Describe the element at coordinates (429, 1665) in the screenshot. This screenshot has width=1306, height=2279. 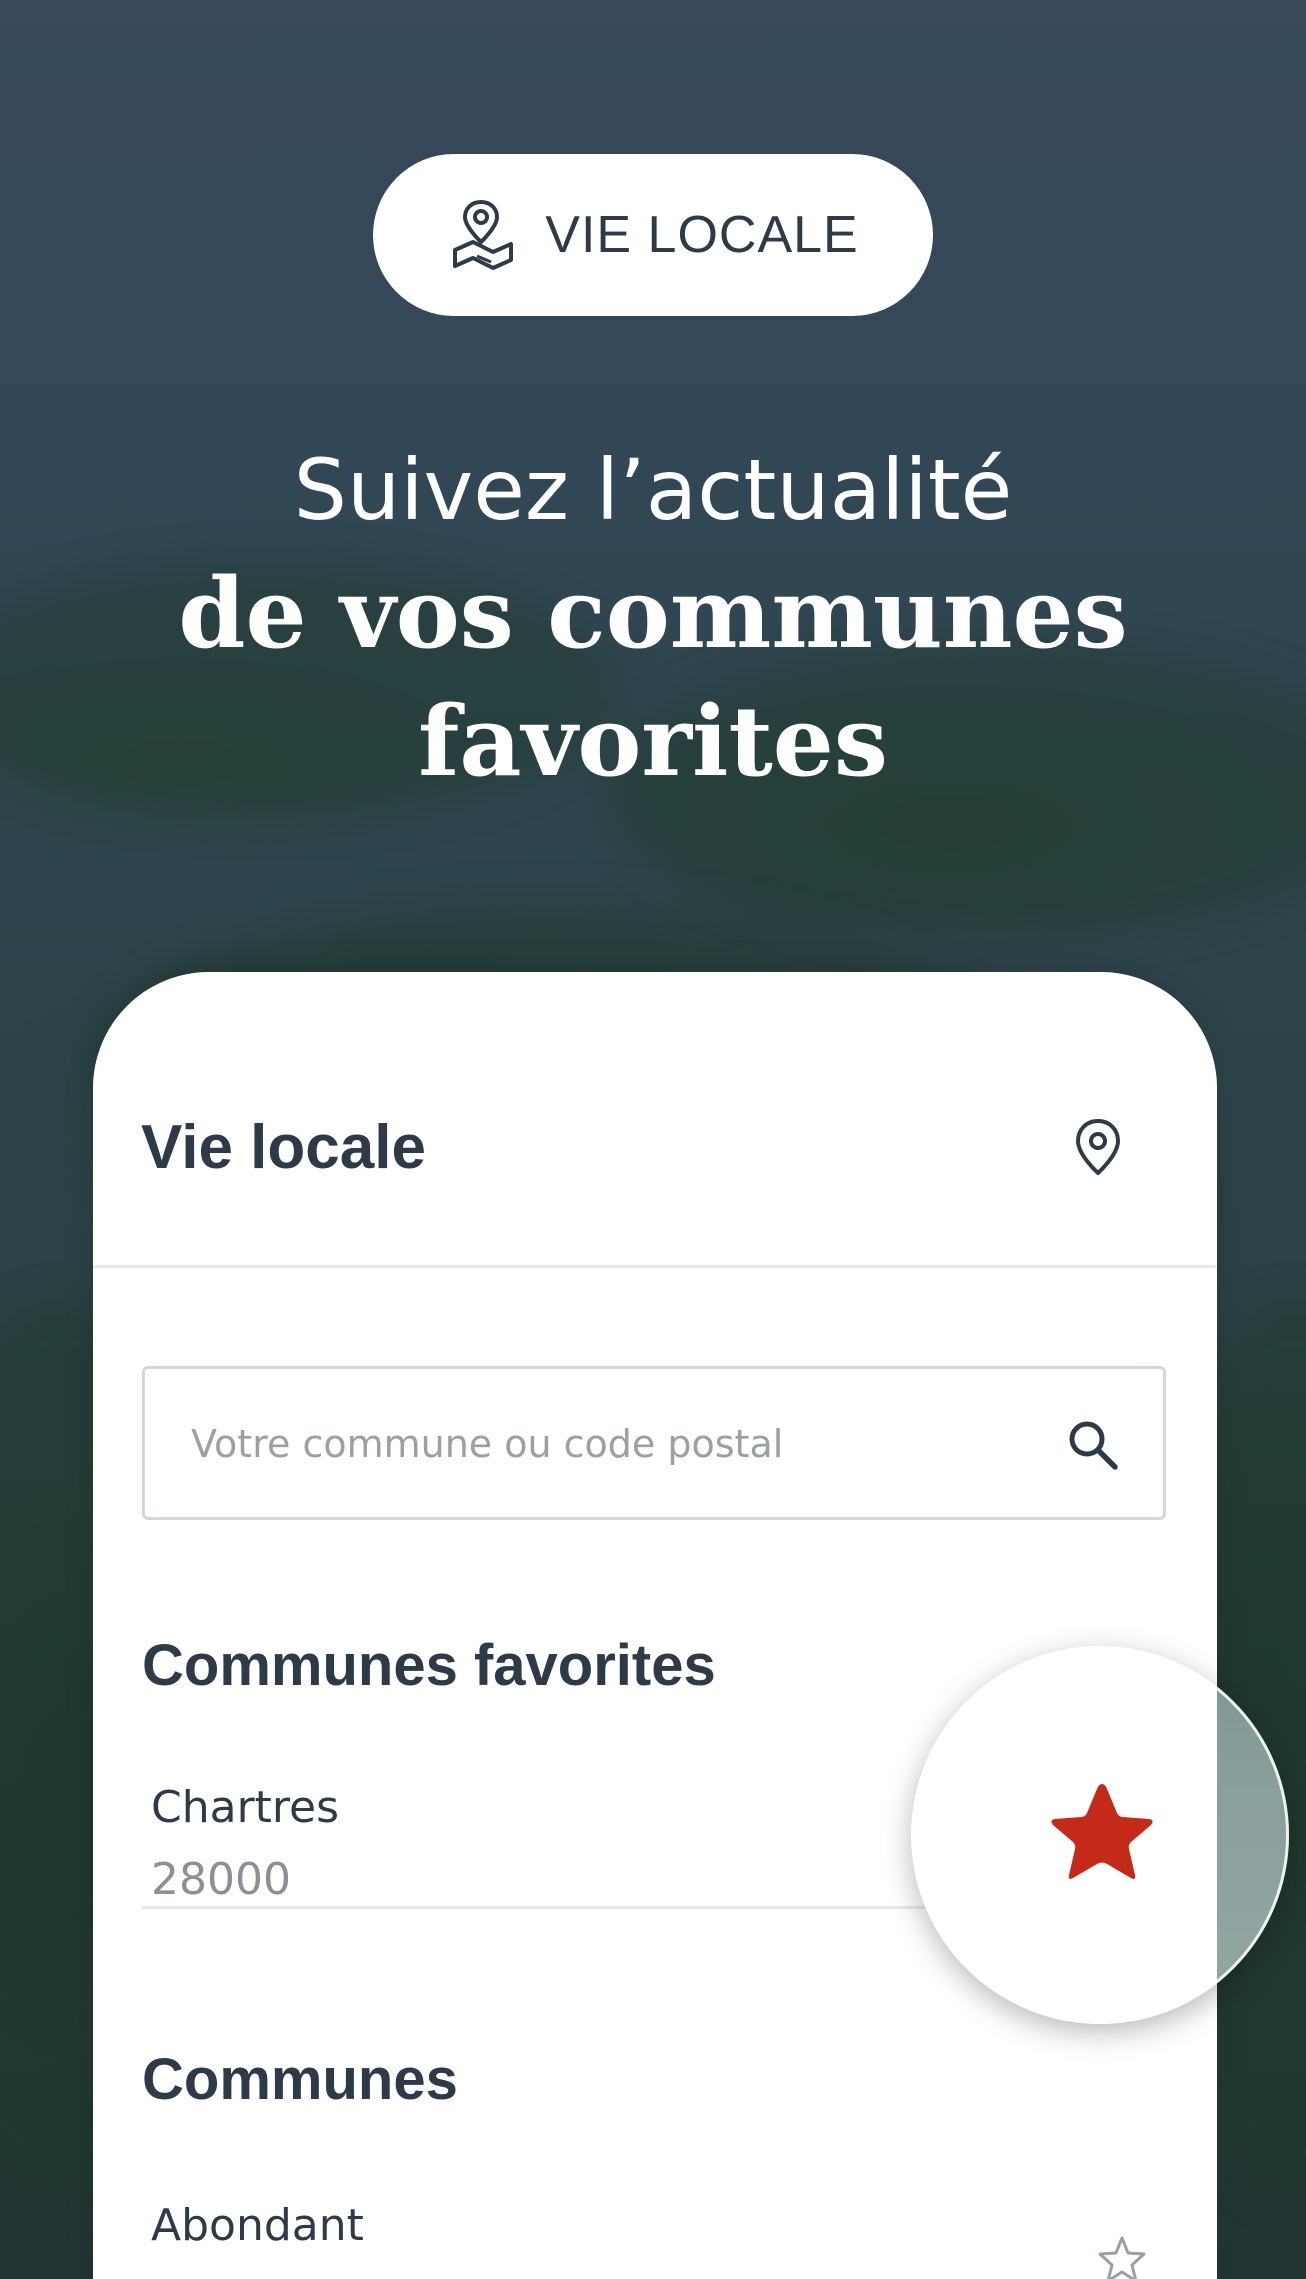
I see `favorites-section-title: Communes favorites` at that location.